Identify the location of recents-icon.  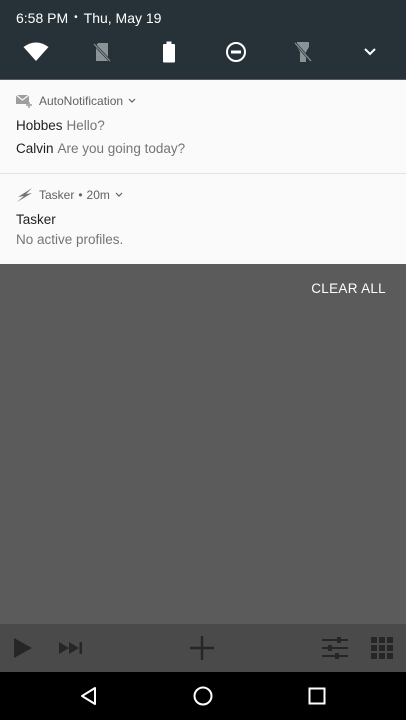
(317, 696).